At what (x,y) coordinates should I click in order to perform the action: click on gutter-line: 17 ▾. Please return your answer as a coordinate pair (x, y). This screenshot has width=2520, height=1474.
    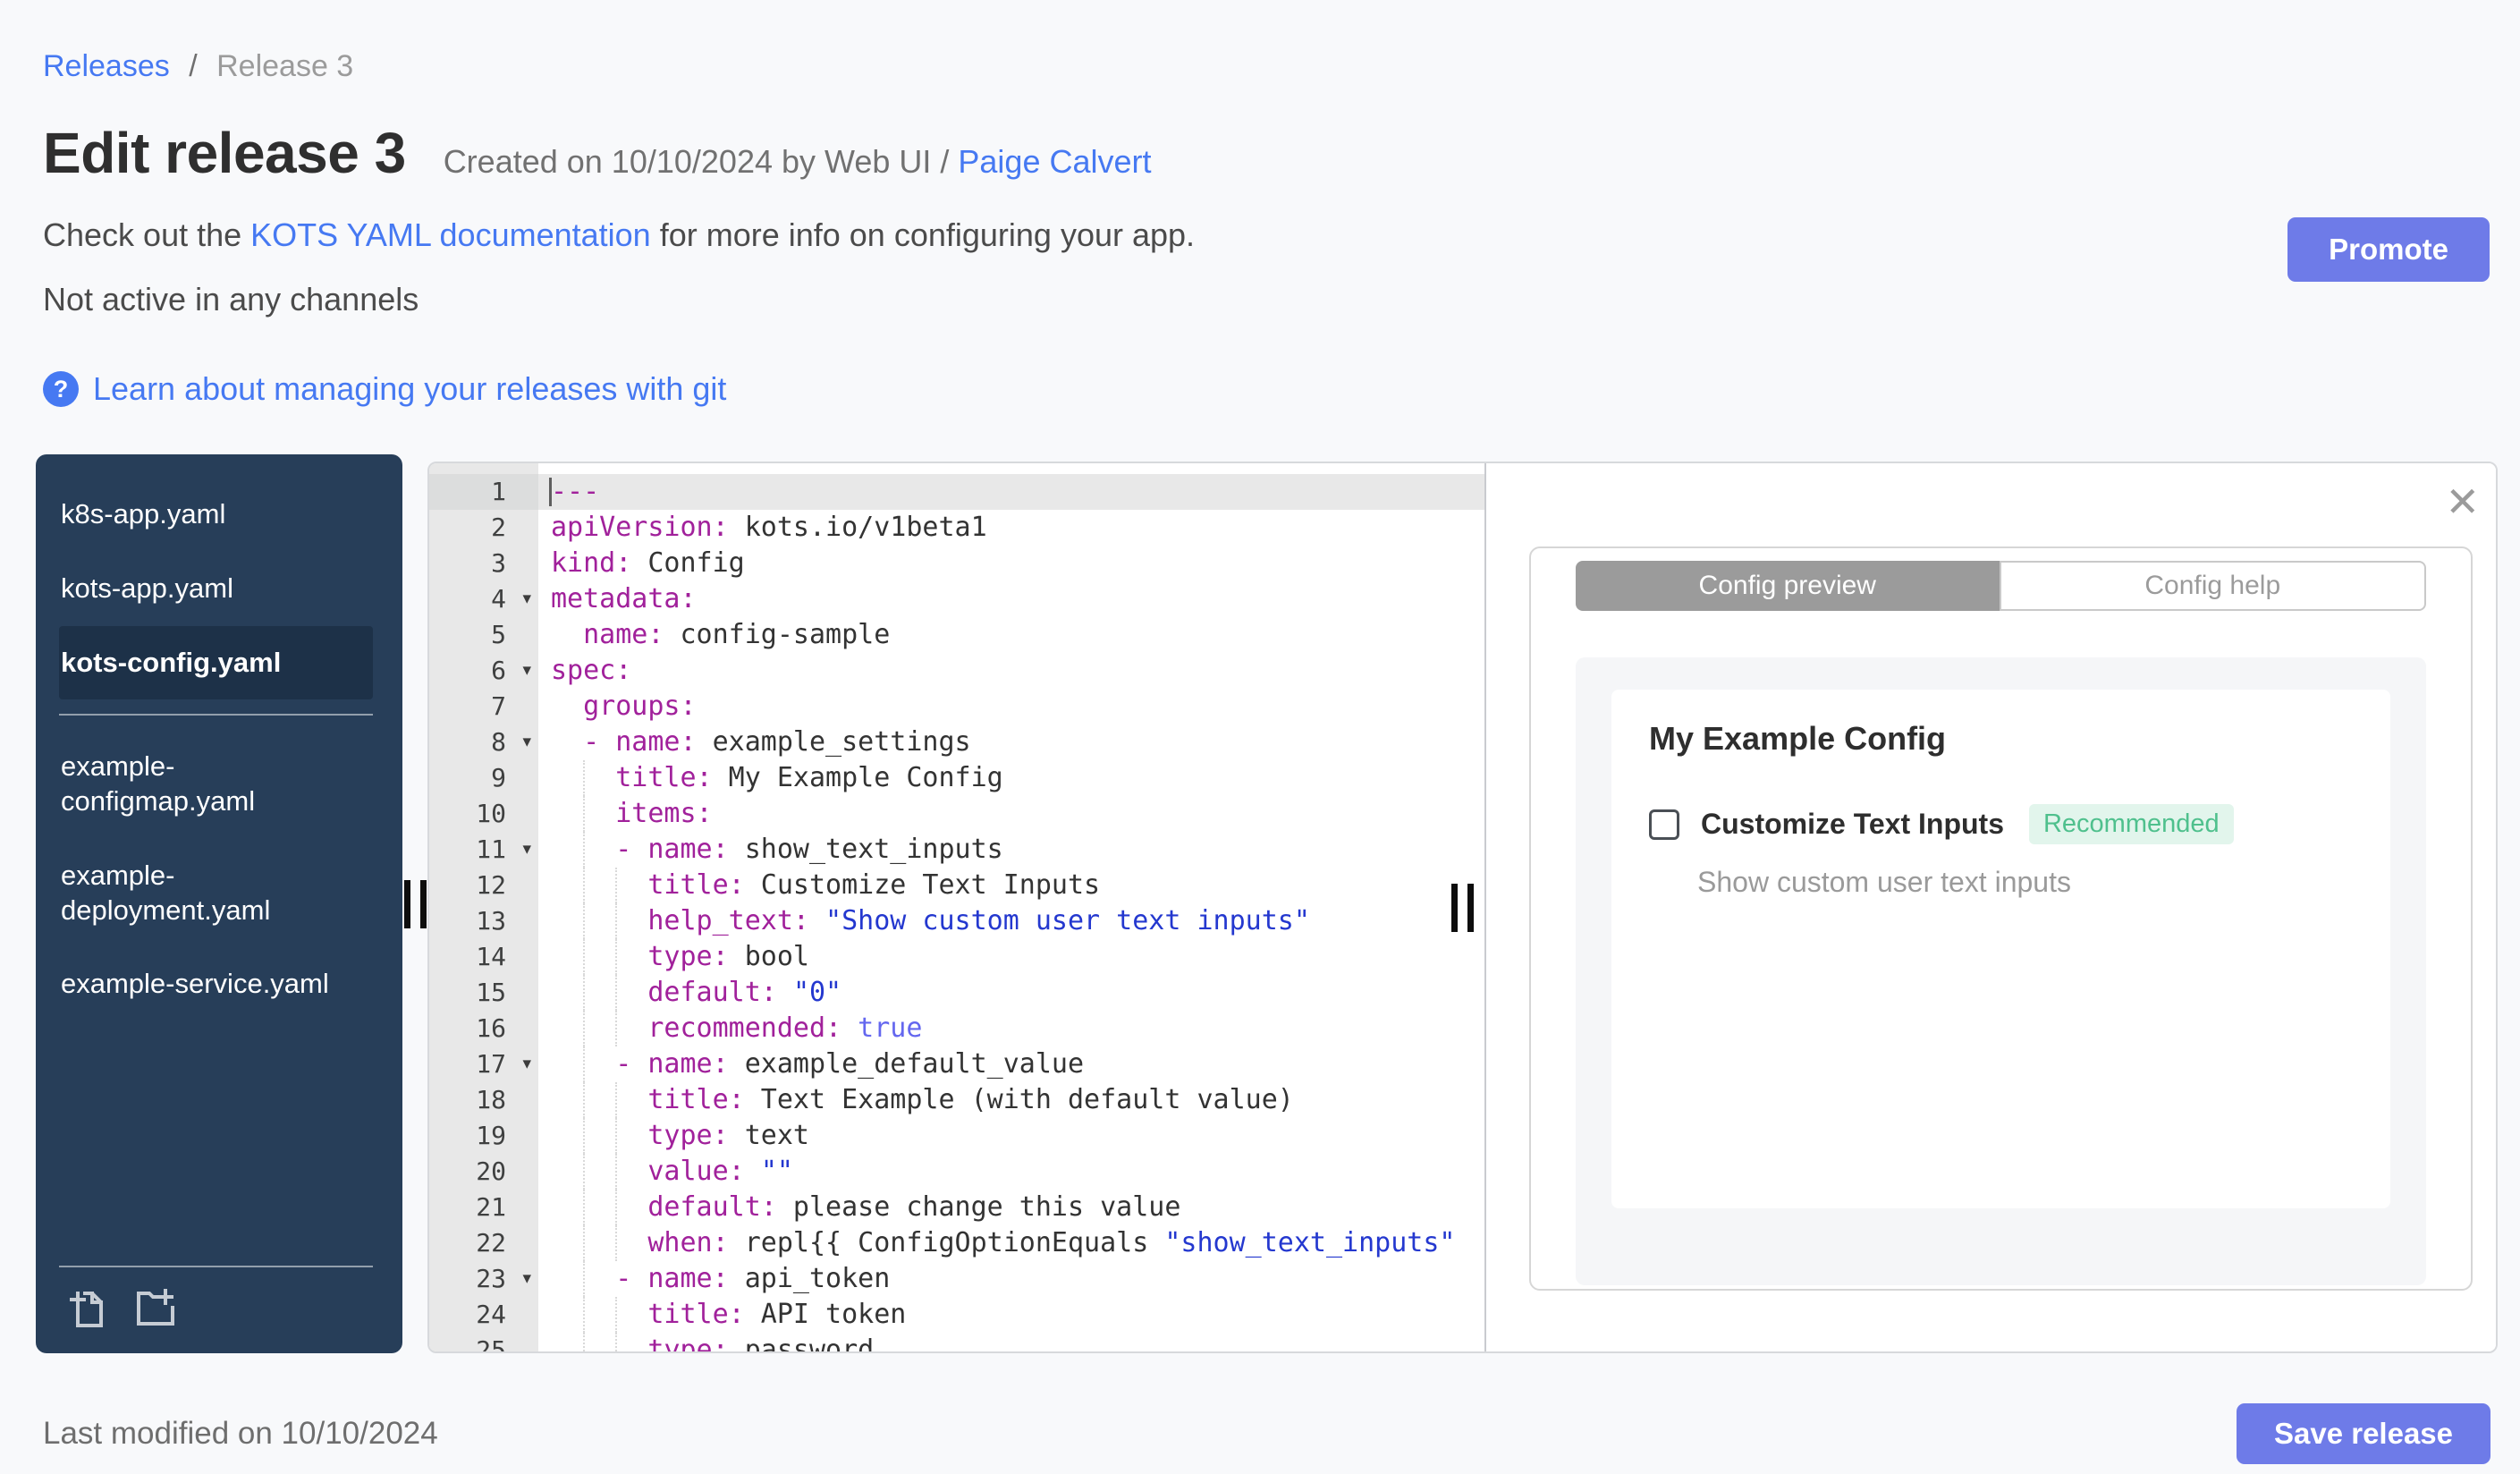
    Looking at the image, I should click on (484, 1064).